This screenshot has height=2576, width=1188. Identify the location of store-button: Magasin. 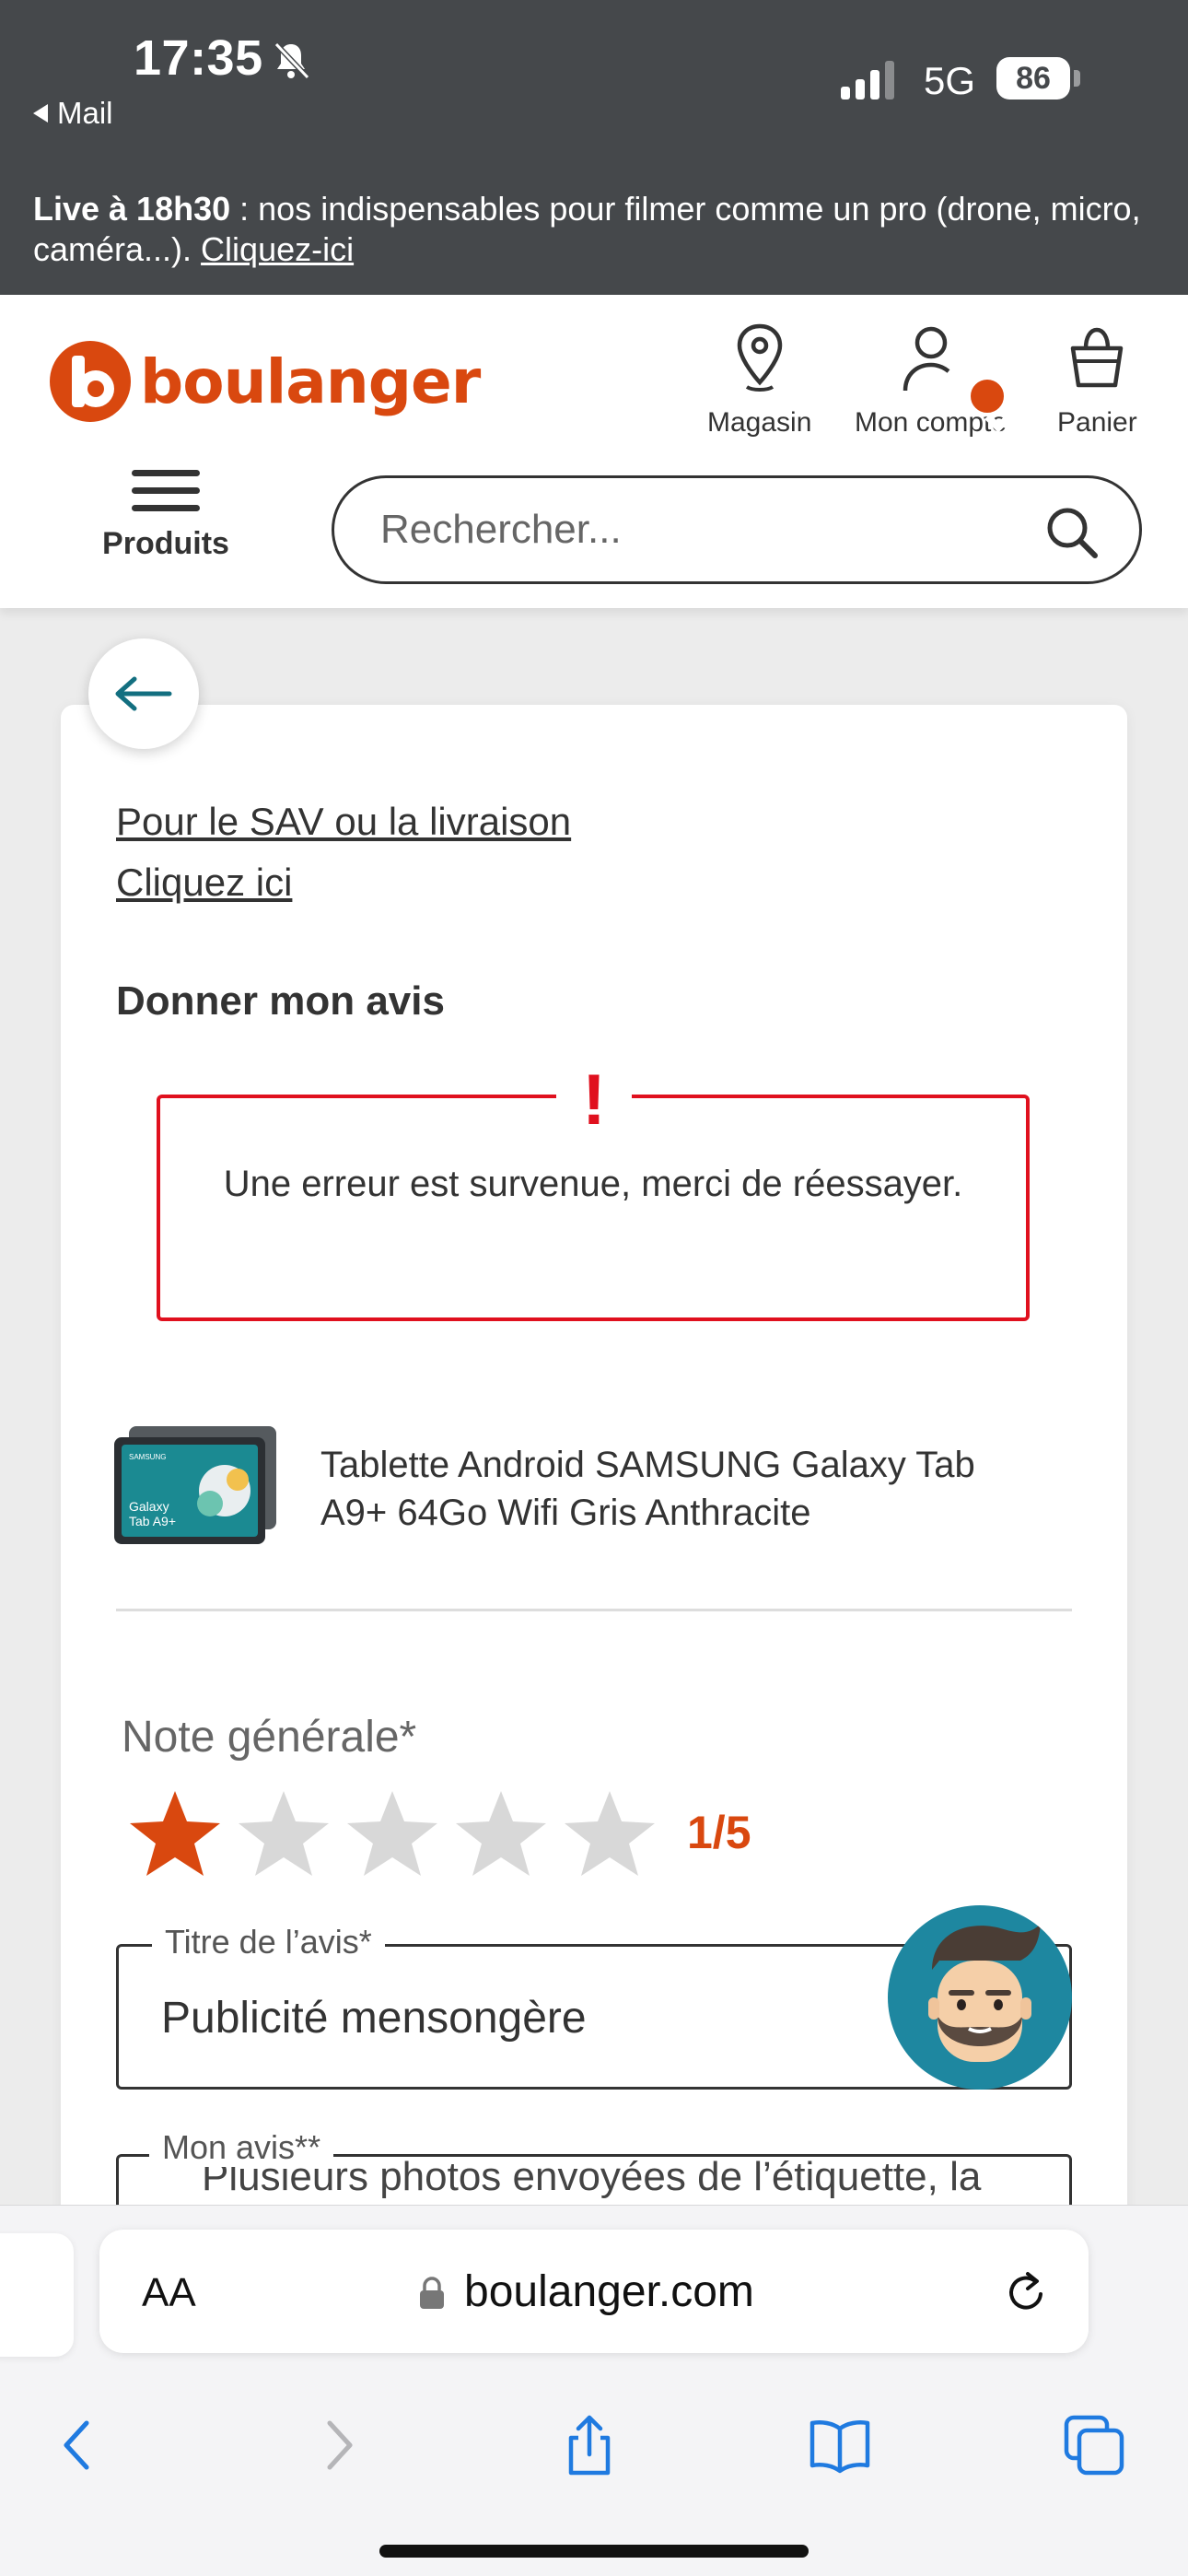
(759, 380).